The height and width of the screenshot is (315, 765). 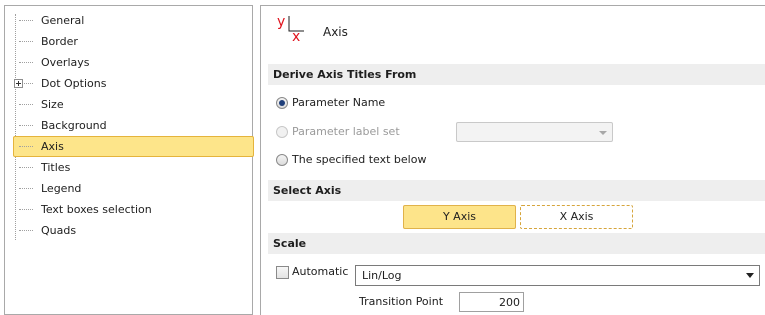 What do you see at coordinates (557, 275) in the screenshot?
I see `scale-type-dropdown: Lin/Log` at bounding box center [557, 275].